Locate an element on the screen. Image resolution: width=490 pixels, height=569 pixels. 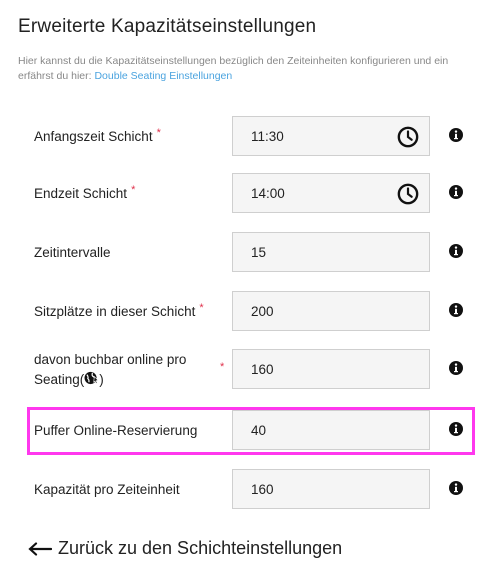
start-time-input: 11:30 is located at coordinates (331, 136).